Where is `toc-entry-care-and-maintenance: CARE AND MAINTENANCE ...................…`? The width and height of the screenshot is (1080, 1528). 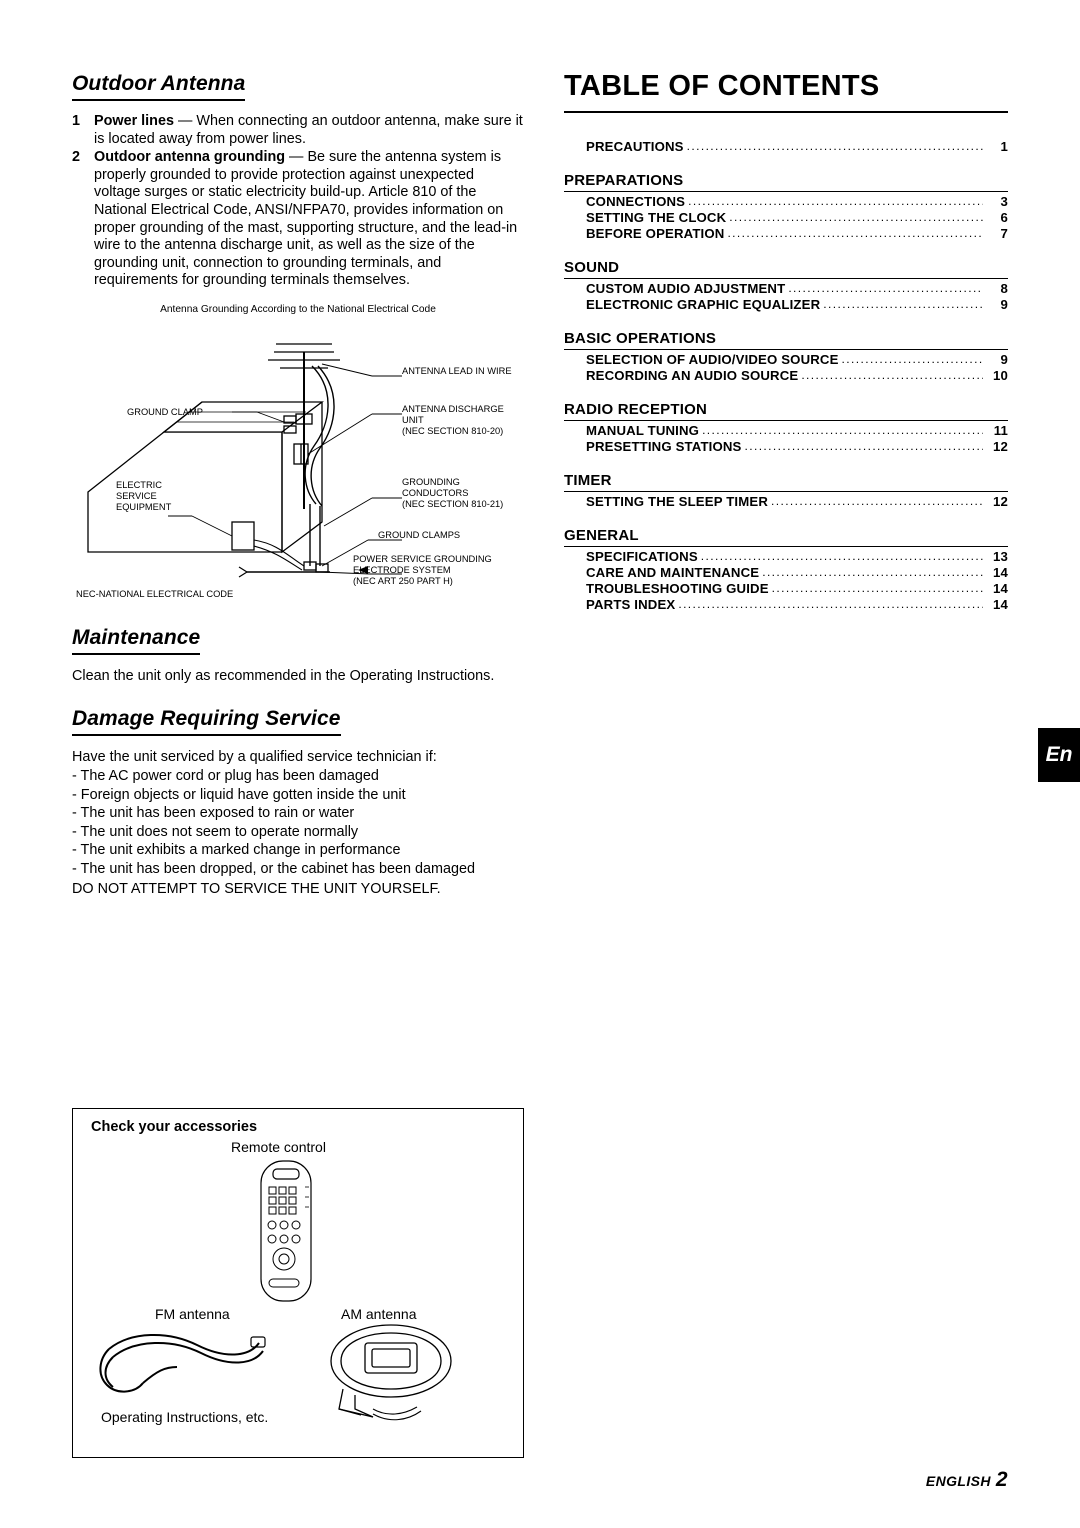 toc-entry-care-and-maintenance: CARE AND MAINTENANCE ...................… is located at coordinates (786, 572).